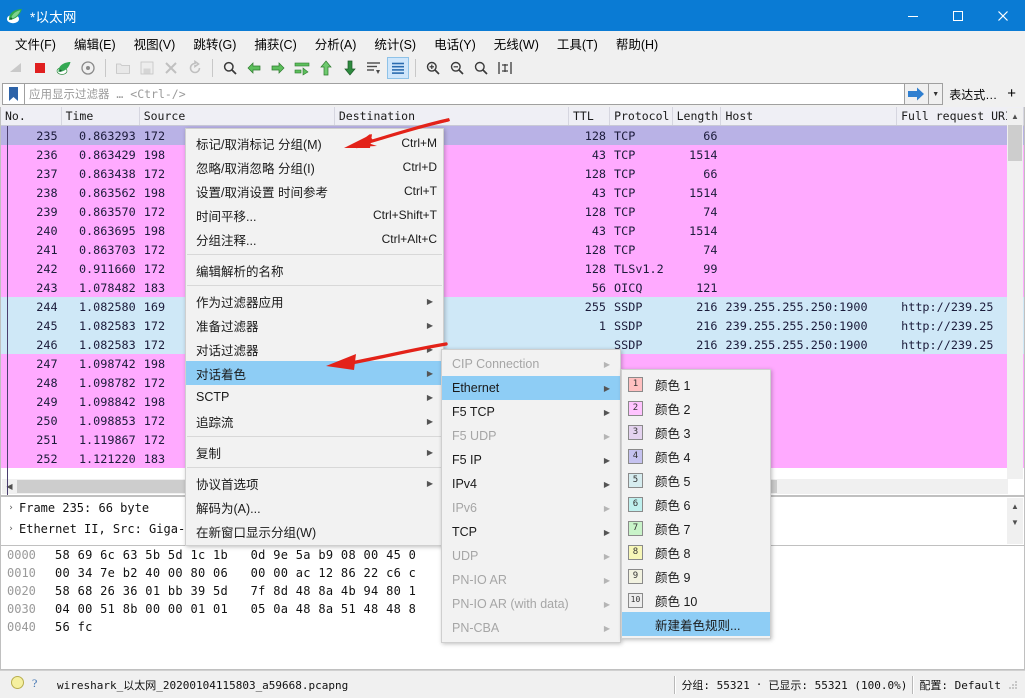  I want to click on column-header-protocol: Protocol, so click(641, 116).